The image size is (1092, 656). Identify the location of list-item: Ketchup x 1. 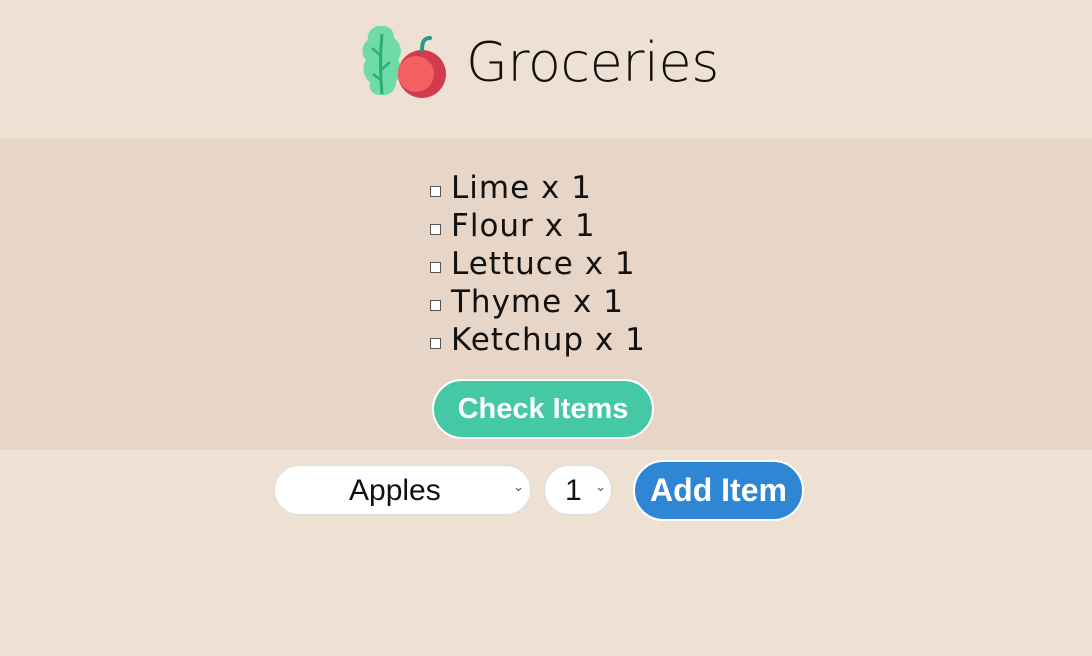
(538, 340).